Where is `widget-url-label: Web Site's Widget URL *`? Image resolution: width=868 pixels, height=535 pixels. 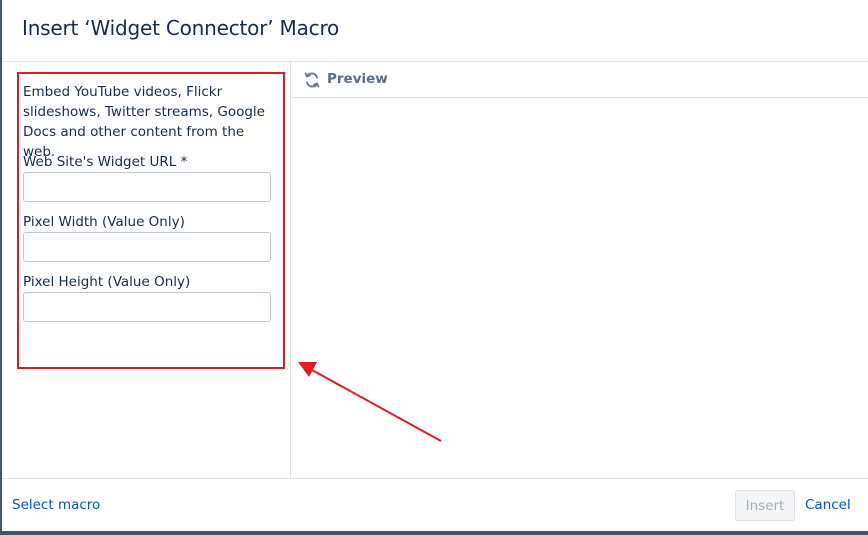
widget-url-label: Web Site's Widget URL * is located at coordinates (105, 162).